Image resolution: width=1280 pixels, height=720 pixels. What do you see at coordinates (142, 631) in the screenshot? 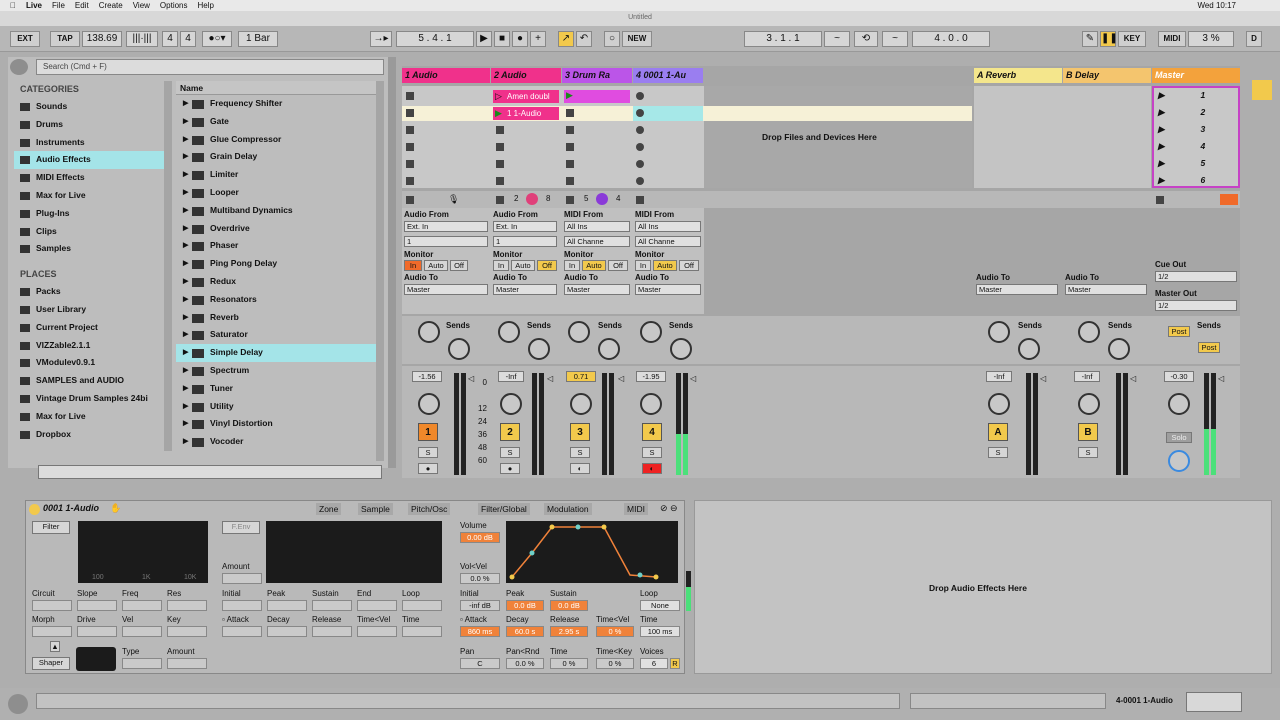
I see `vel-value` at bounding box center [142, 631].